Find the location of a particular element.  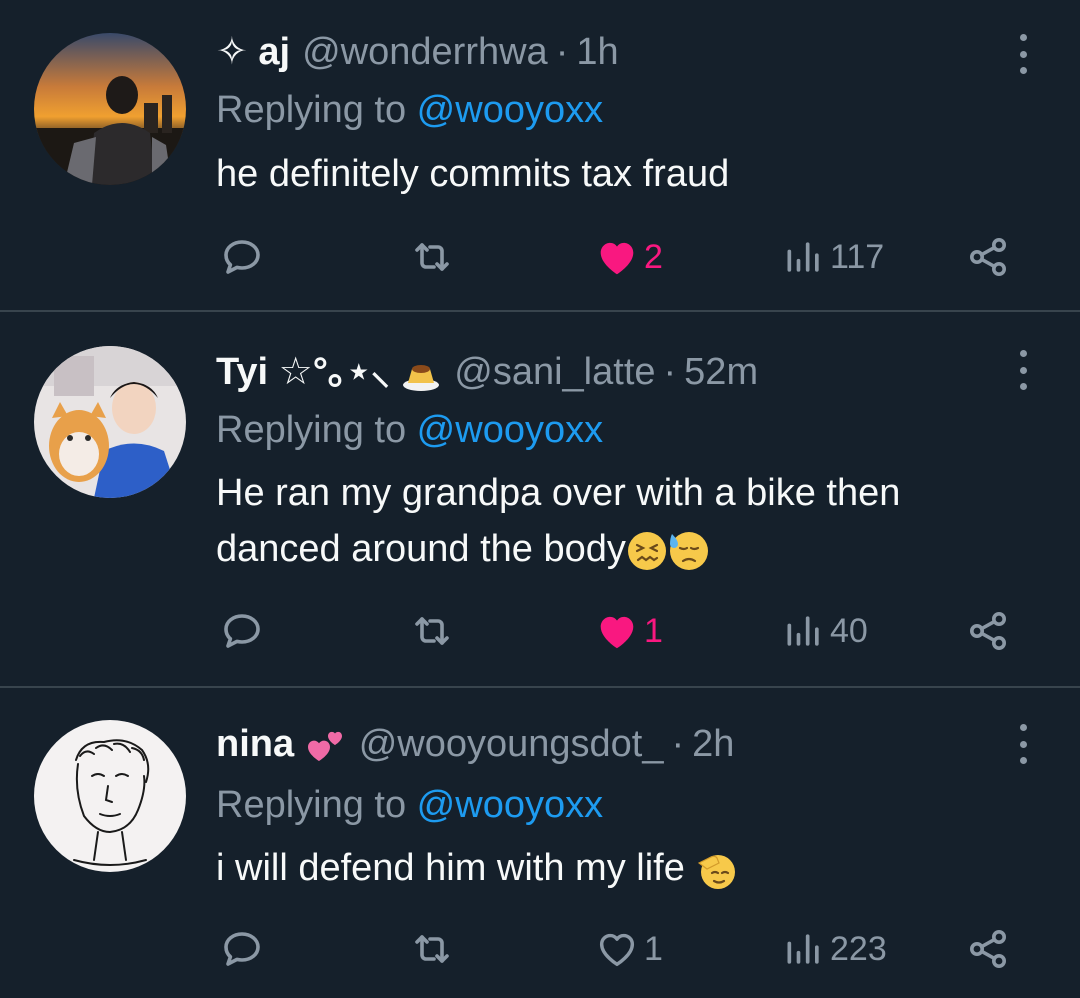

avatar-sunset-photo is located at coordinates (110, 109).